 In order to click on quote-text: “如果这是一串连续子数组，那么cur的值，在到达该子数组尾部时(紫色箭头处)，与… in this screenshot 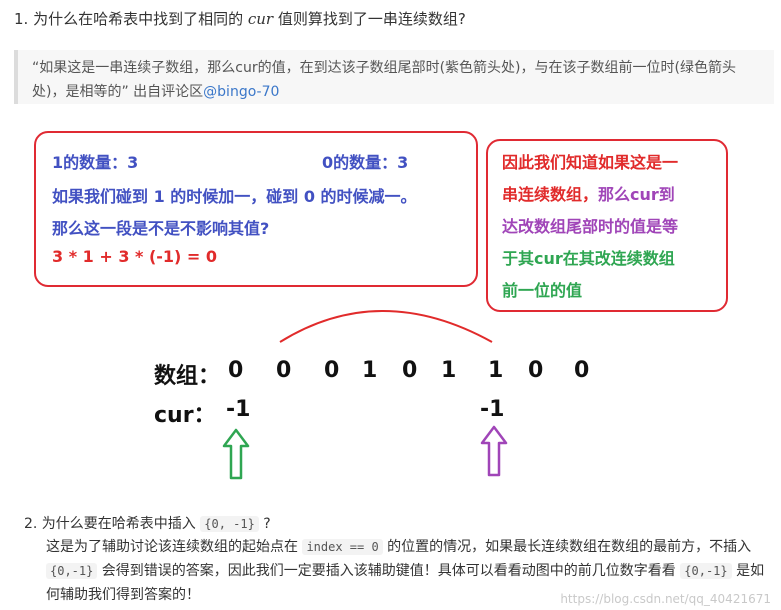, I will do `click(384, 80)`.